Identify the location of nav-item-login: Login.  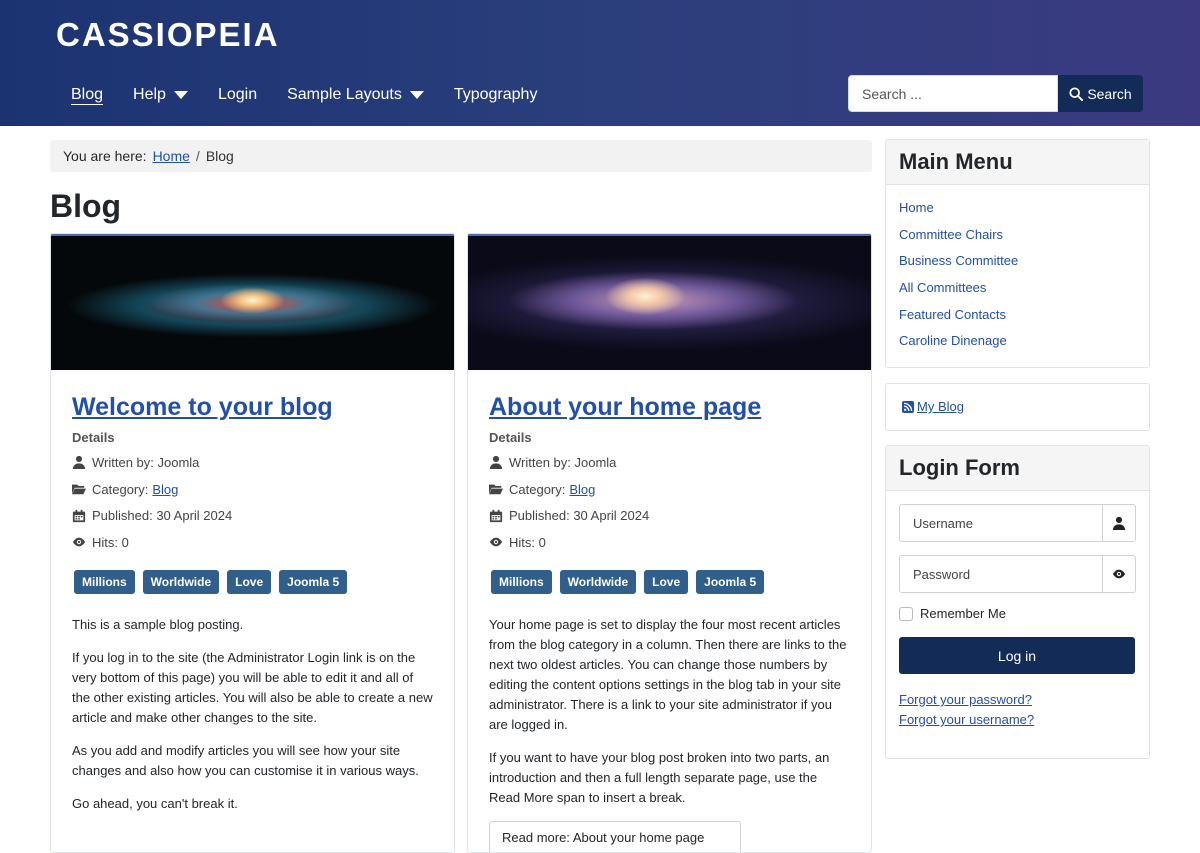
(237, 95).